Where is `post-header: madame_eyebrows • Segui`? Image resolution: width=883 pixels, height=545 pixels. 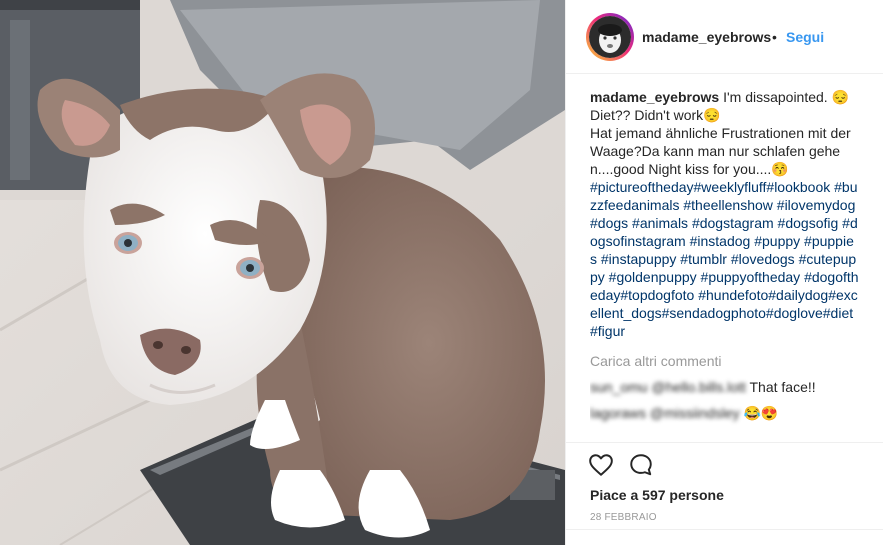
post-header: madame_eyebrows • Segui is located at coordinates (724, 37).